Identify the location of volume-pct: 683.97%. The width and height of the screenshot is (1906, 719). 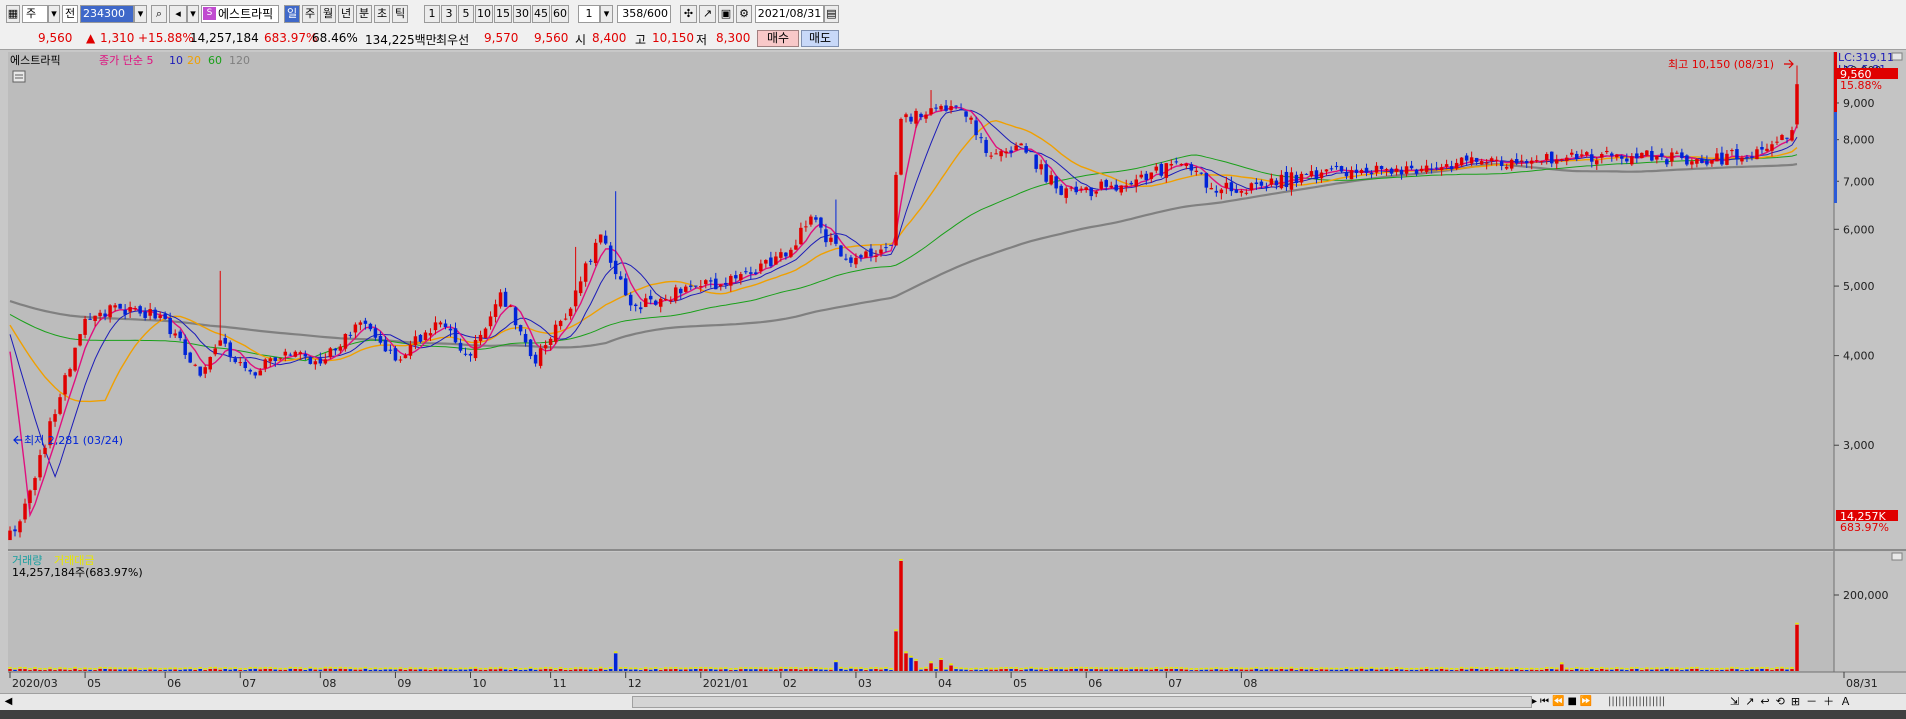
(291, 38).